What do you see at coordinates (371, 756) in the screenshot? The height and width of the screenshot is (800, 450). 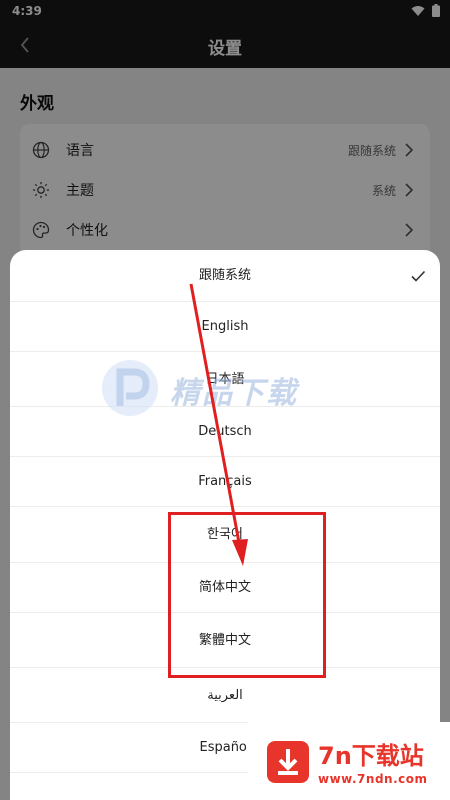 I see `brand-name: 7n下载站` at bounding box center [371, 756].